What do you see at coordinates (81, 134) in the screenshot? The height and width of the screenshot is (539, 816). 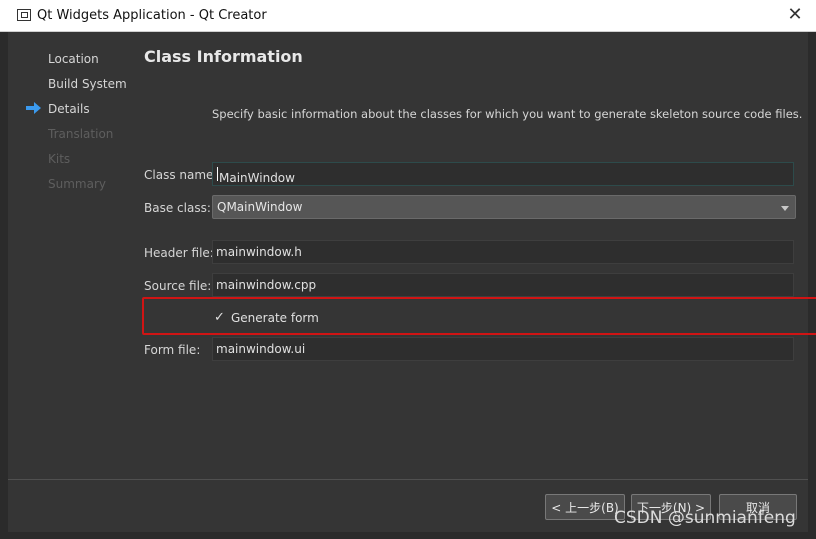 I see `step-translation: Translation` at bounding box center [81, 134].